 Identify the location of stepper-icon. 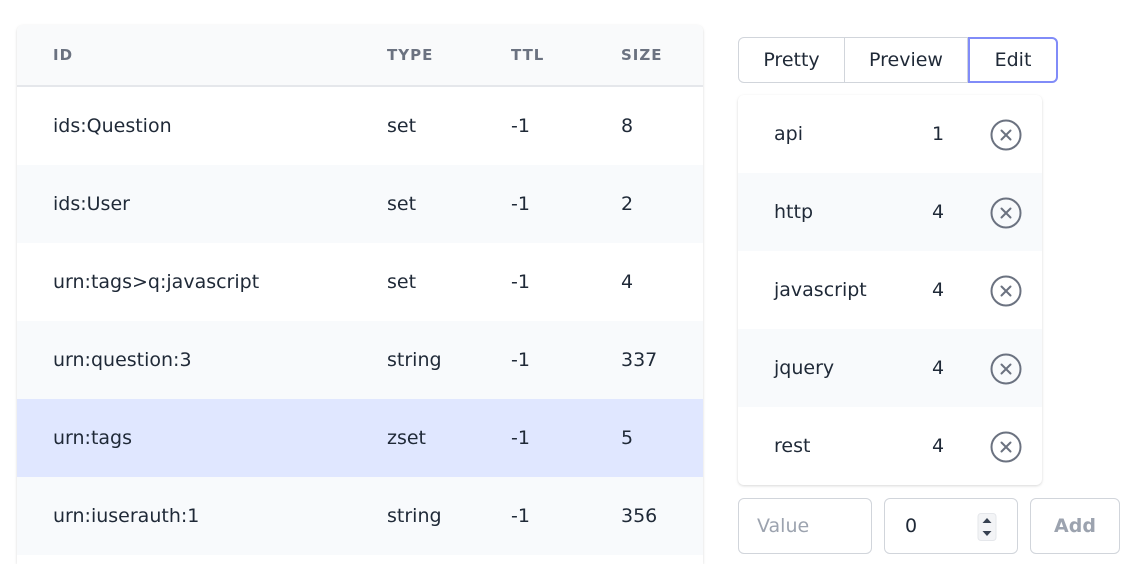
(987, 527).